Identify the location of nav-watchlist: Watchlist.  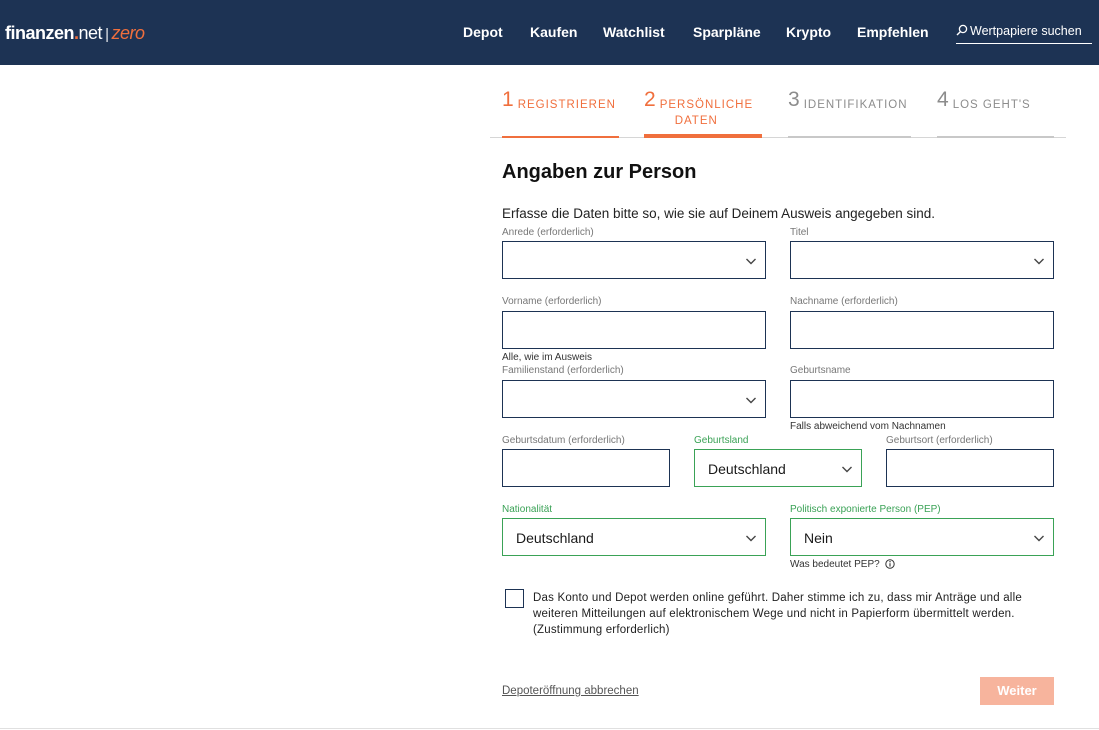
(634, 34).